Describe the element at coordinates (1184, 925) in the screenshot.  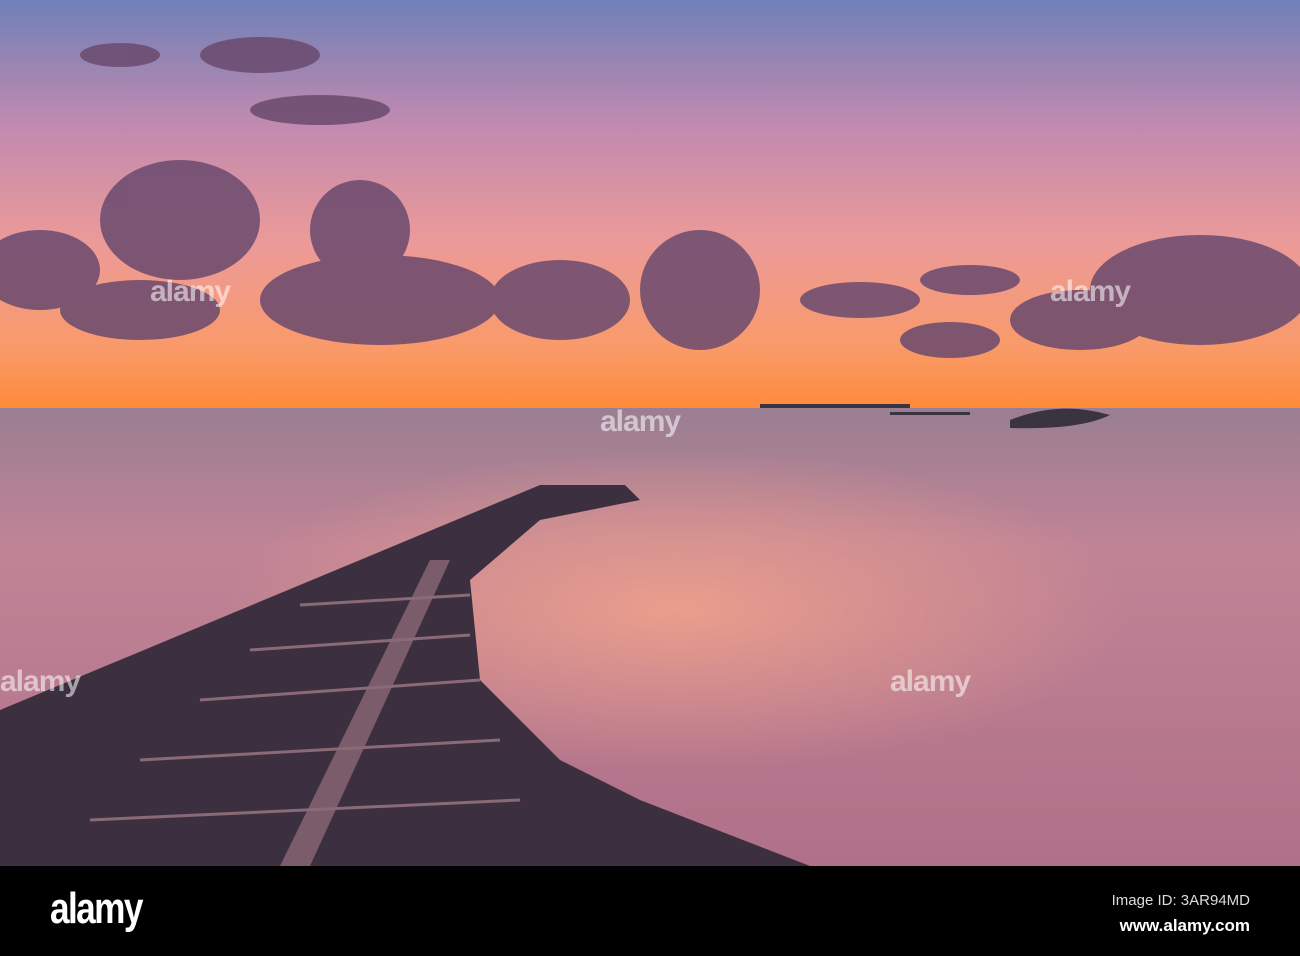
I see `site-url: www.alamy.com` at that location.